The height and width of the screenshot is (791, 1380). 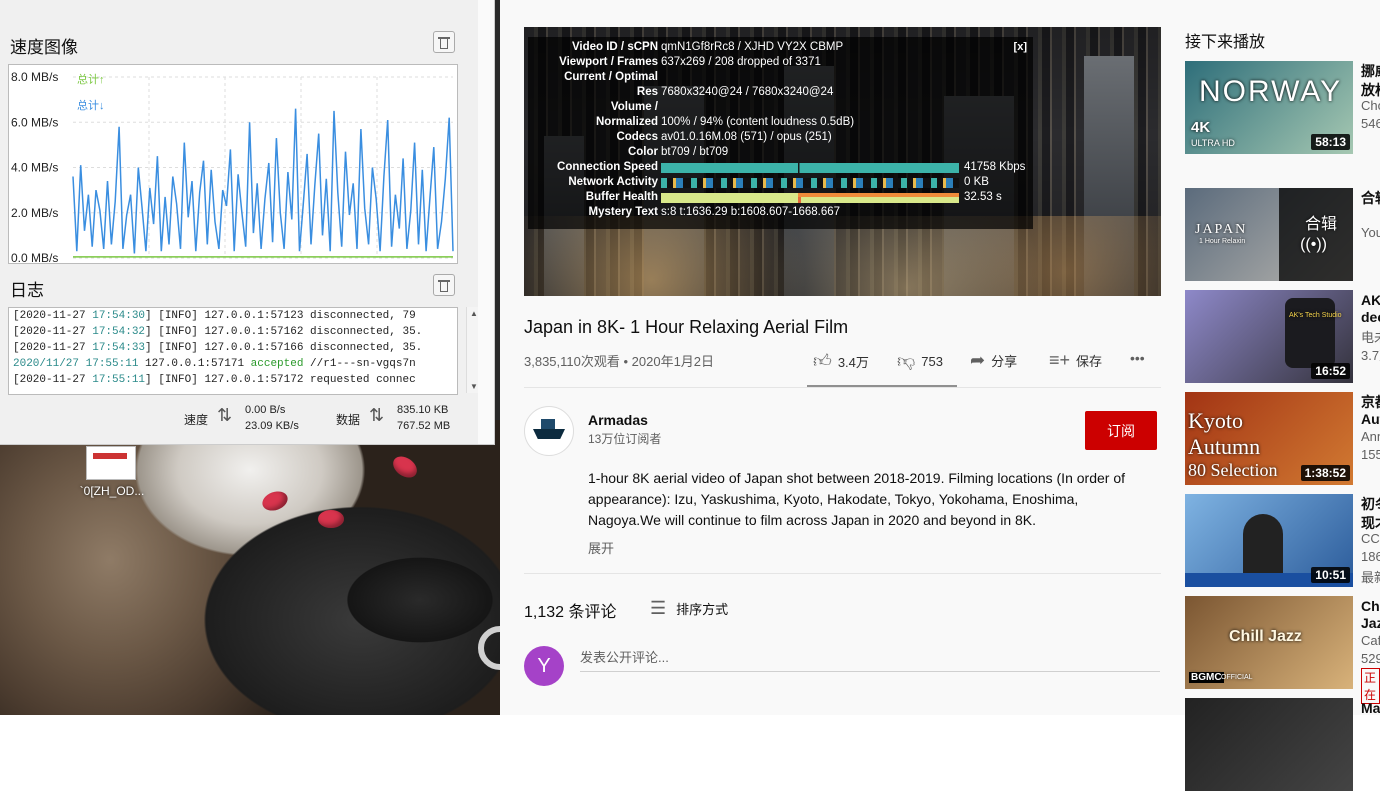 What do you see at coordinates (1269, 744) in the screenshot?
I see `video-thumbnail` at bounding box center [1269, 744].